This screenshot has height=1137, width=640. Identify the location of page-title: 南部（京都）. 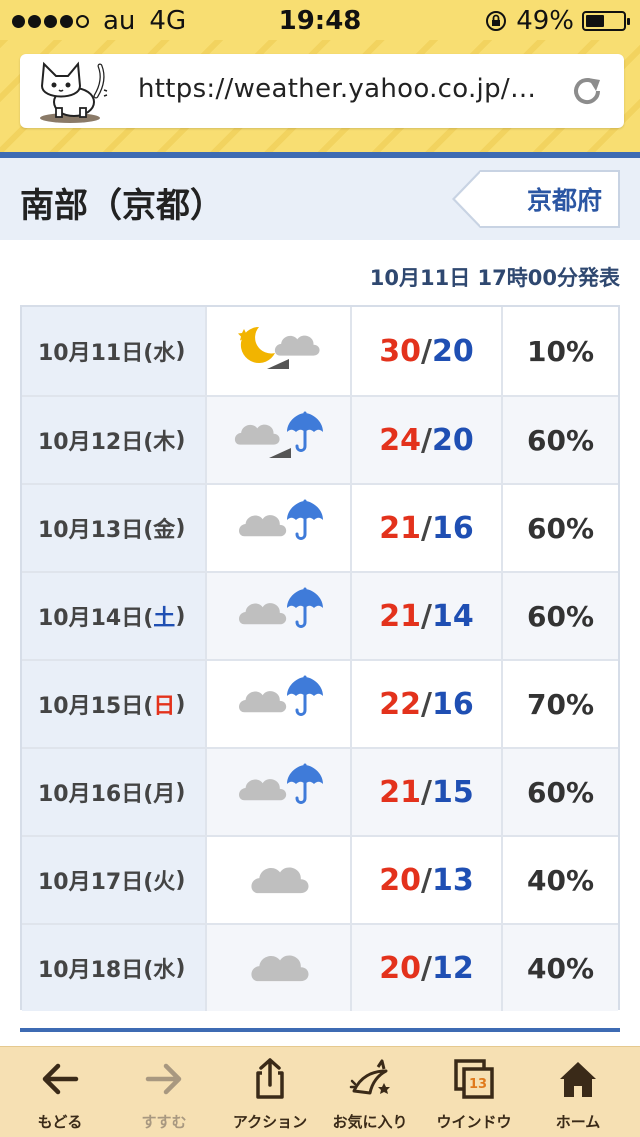
(122, 206).